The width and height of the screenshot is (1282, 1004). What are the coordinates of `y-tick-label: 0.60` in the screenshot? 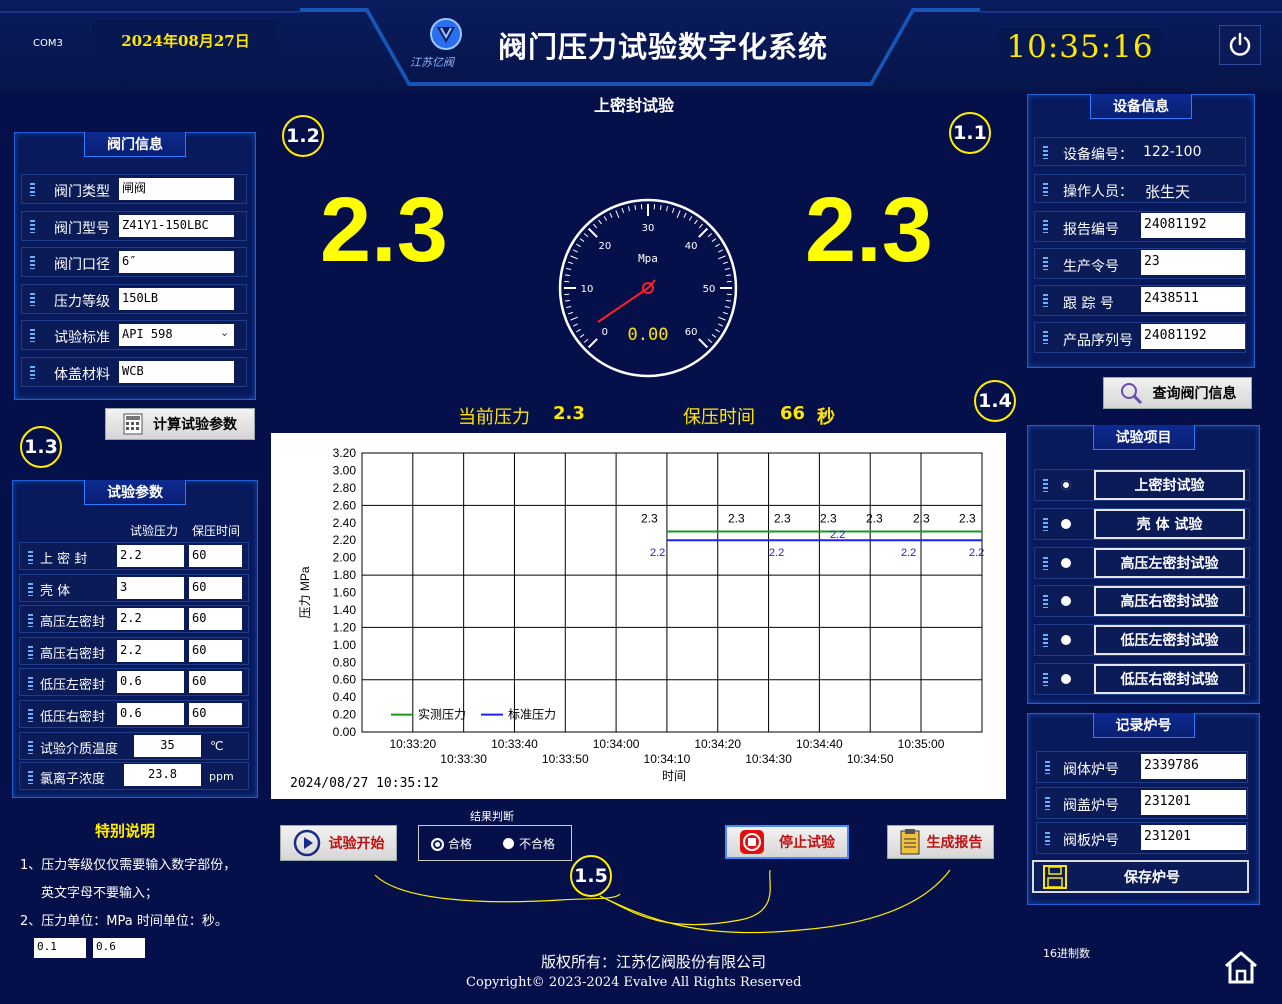 It's located at (345, 680).